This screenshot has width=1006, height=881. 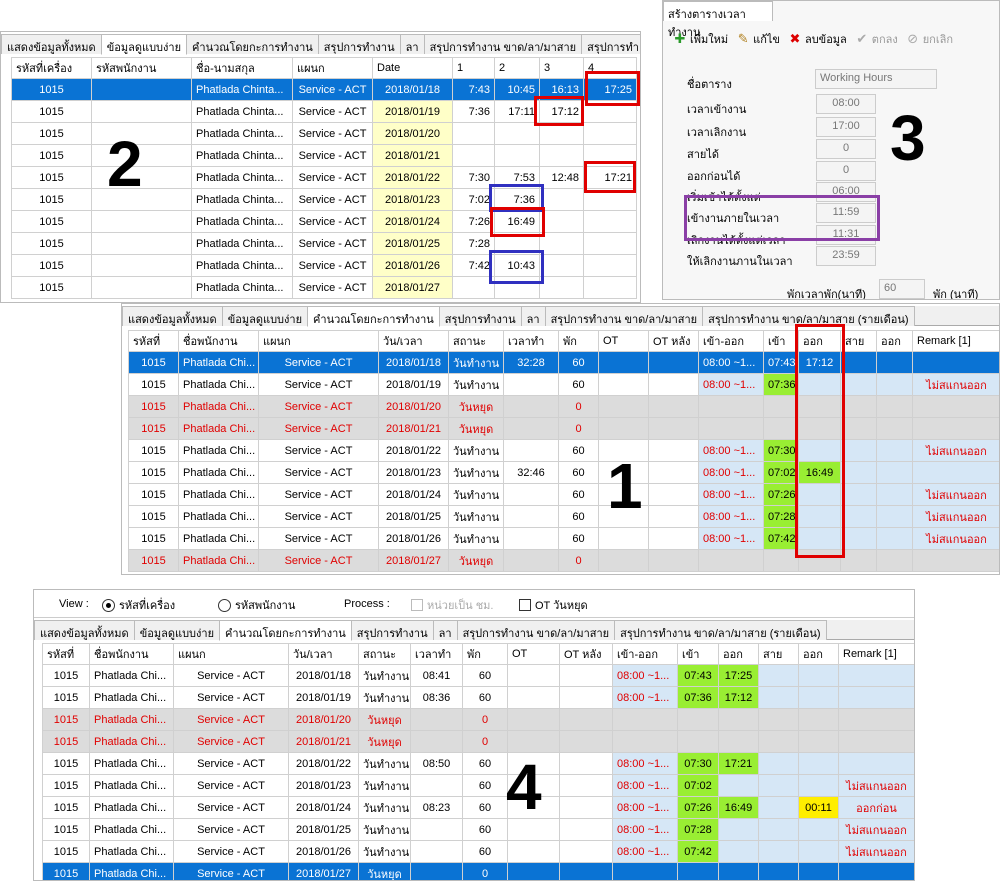 I want to click on field-value: 17:00, so click(x=846, y=127).